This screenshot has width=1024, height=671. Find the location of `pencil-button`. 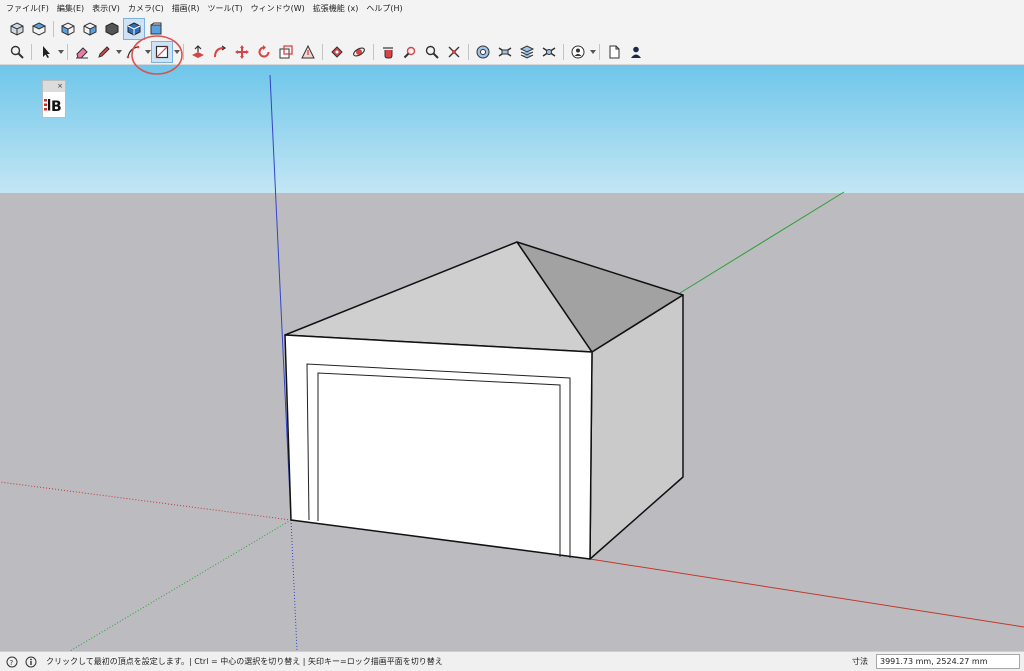

pencil-button is located at coordinates (104, 52).